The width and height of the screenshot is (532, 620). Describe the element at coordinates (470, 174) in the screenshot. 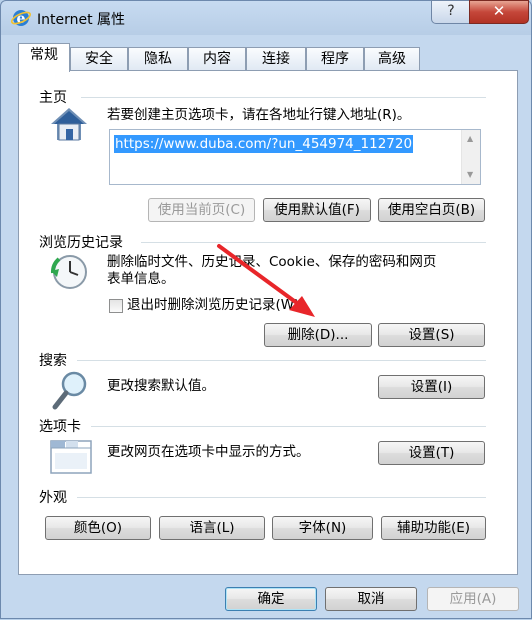

I see `scroll-down-icon: ▼` at that location.